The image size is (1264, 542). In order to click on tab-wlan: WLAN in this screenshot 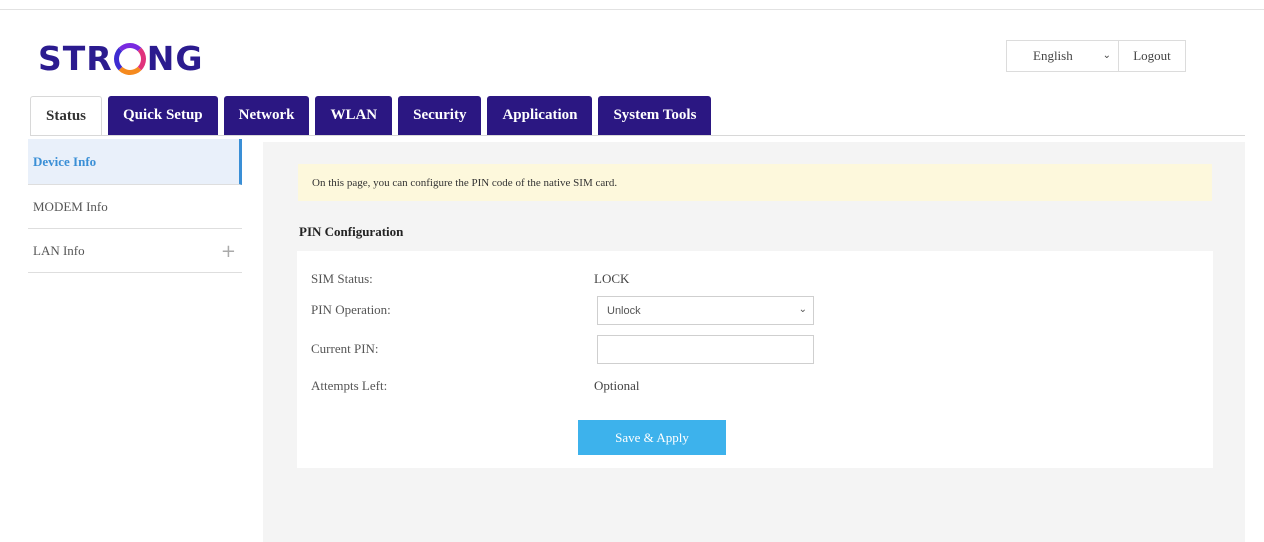, I will do `click(354, 115)`.